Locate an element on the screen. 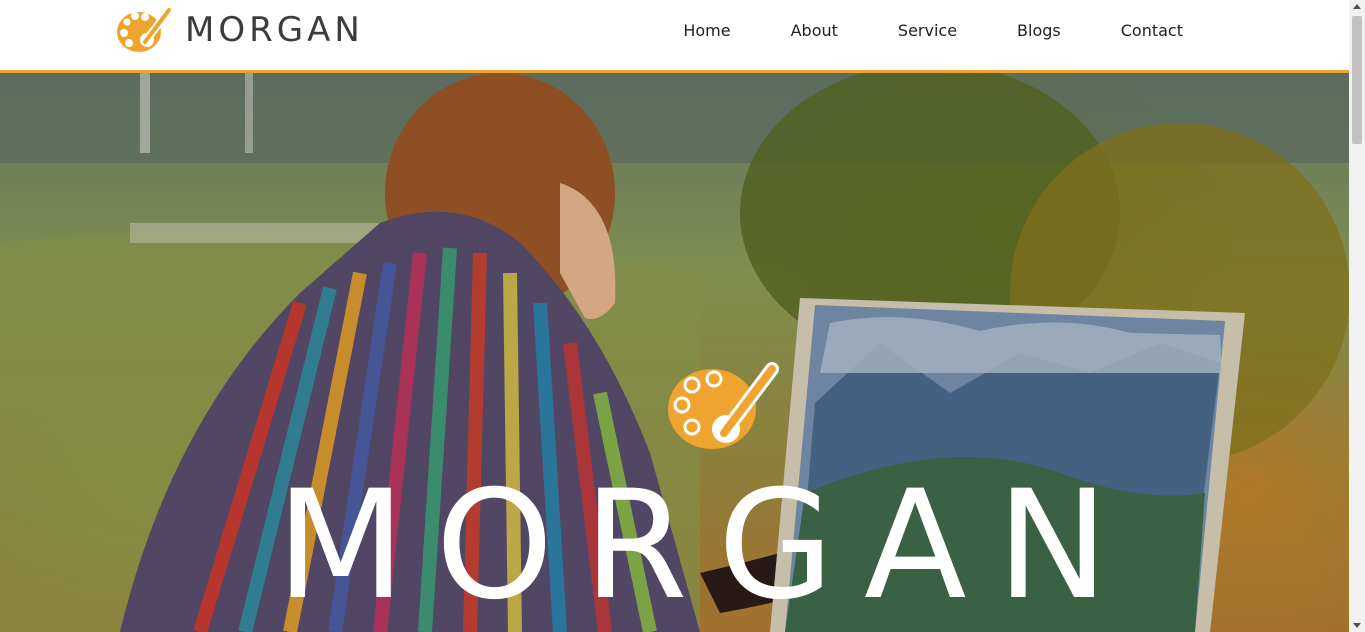 The width and height of the screenshot is (1365, 632). nav-service: Service is located at coordinates (927, 31).